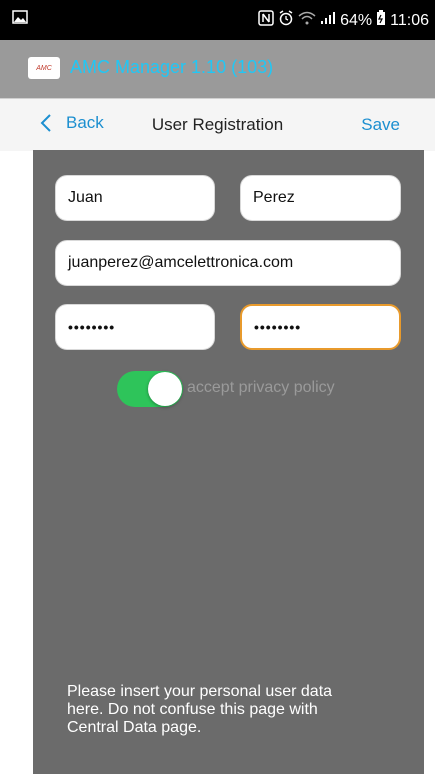 The width and height of the screenshot is (435, 774). I want to click on signal-icon, so click(328, 20).